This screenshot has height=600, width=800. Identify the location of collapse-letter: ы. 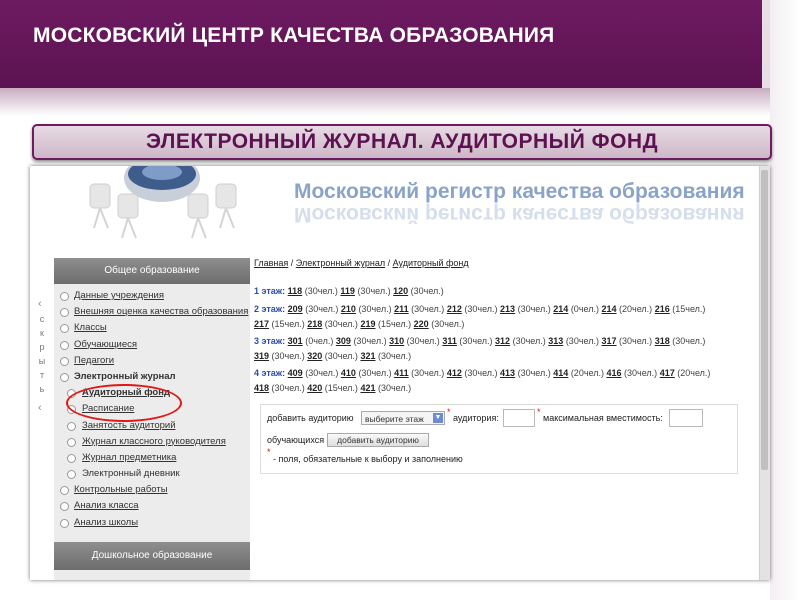
(42, 361).